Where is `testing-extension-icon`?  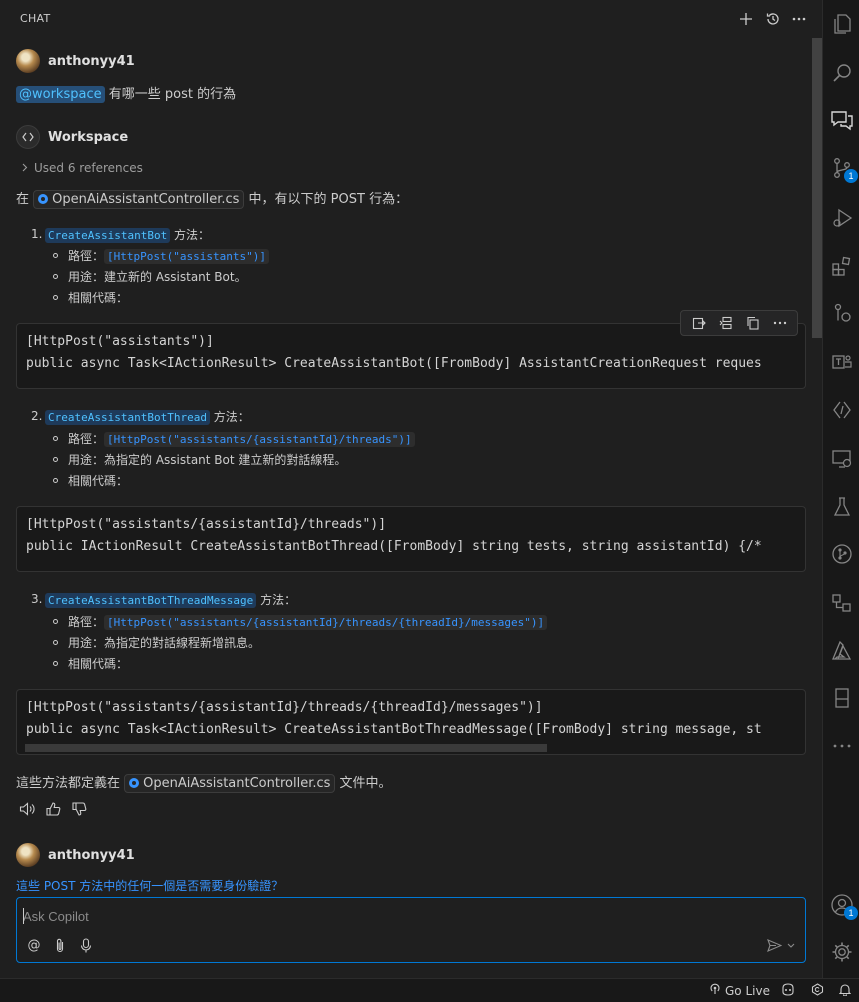 testing-extension-icon is located at coordinates (842, 313).